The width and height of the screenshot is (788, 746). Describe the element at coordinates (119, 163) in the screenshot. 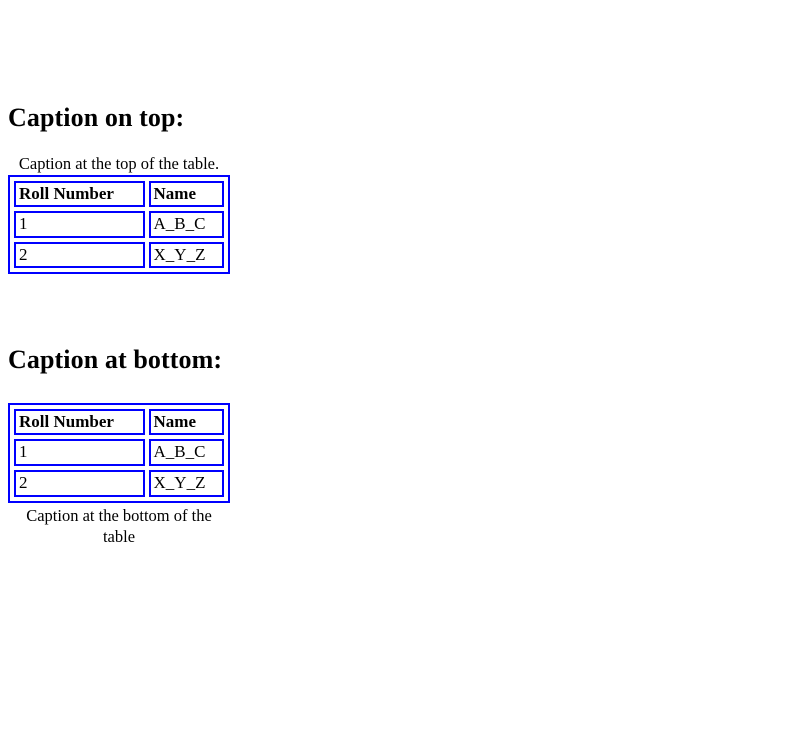

I see `table-caption-top: Caption at the top of the table.` at that location.